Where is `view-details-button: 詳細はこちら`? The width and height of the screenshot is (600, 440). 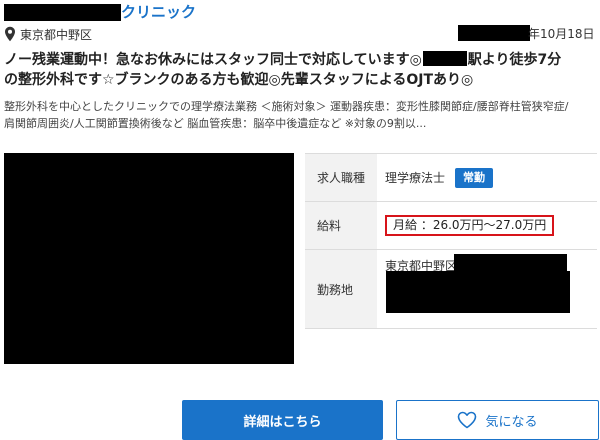 view-details-button: 詳細はこちら is located at coordinates (282, 420).